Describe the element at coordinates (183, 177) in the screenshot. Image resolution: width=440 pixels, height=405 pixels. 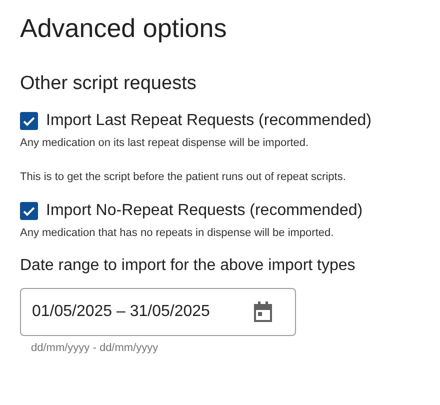
I see `option-description: This is to get the script before the patient runs out of repeat scripts.` at that location.